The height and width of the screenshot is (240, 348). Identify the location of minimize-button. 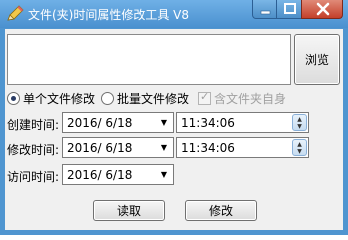
(264, 9).